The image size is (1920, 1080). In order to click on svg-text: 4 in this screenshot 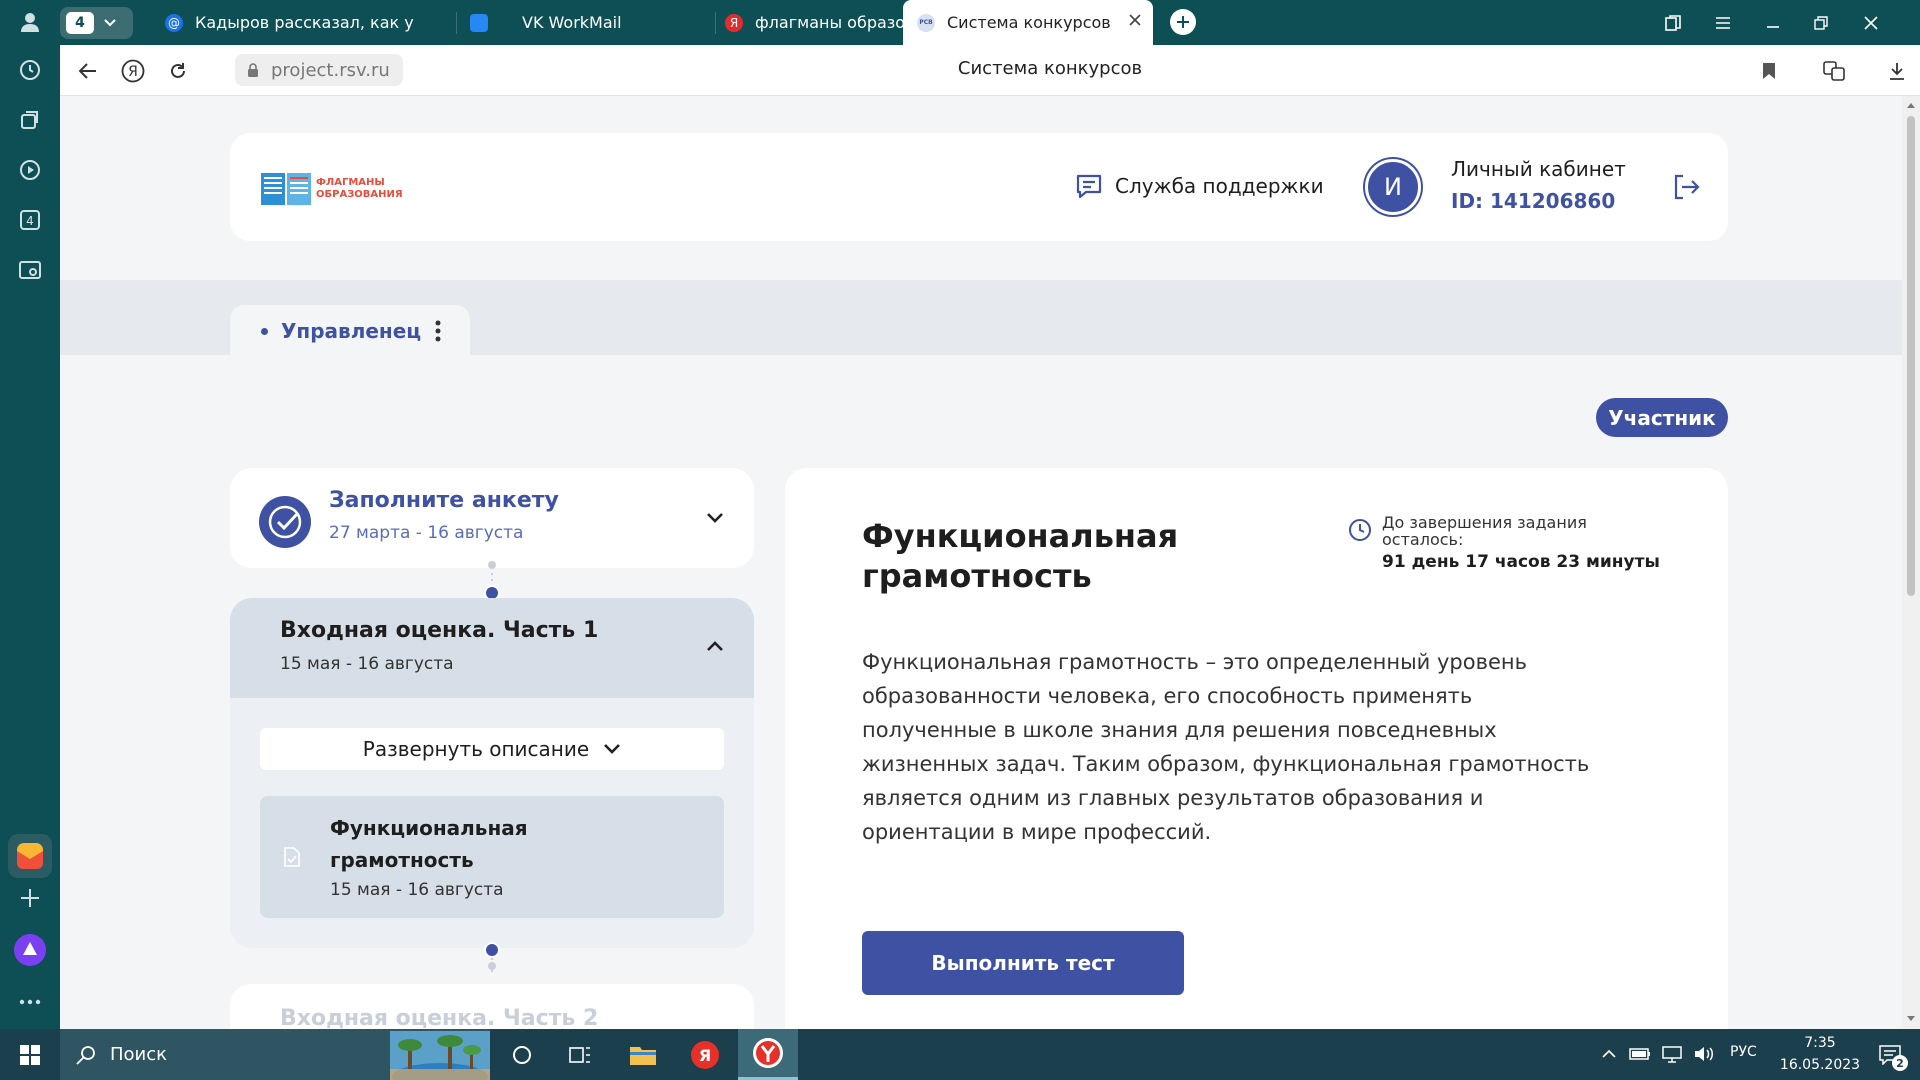, I will do `click(30, 221)`.